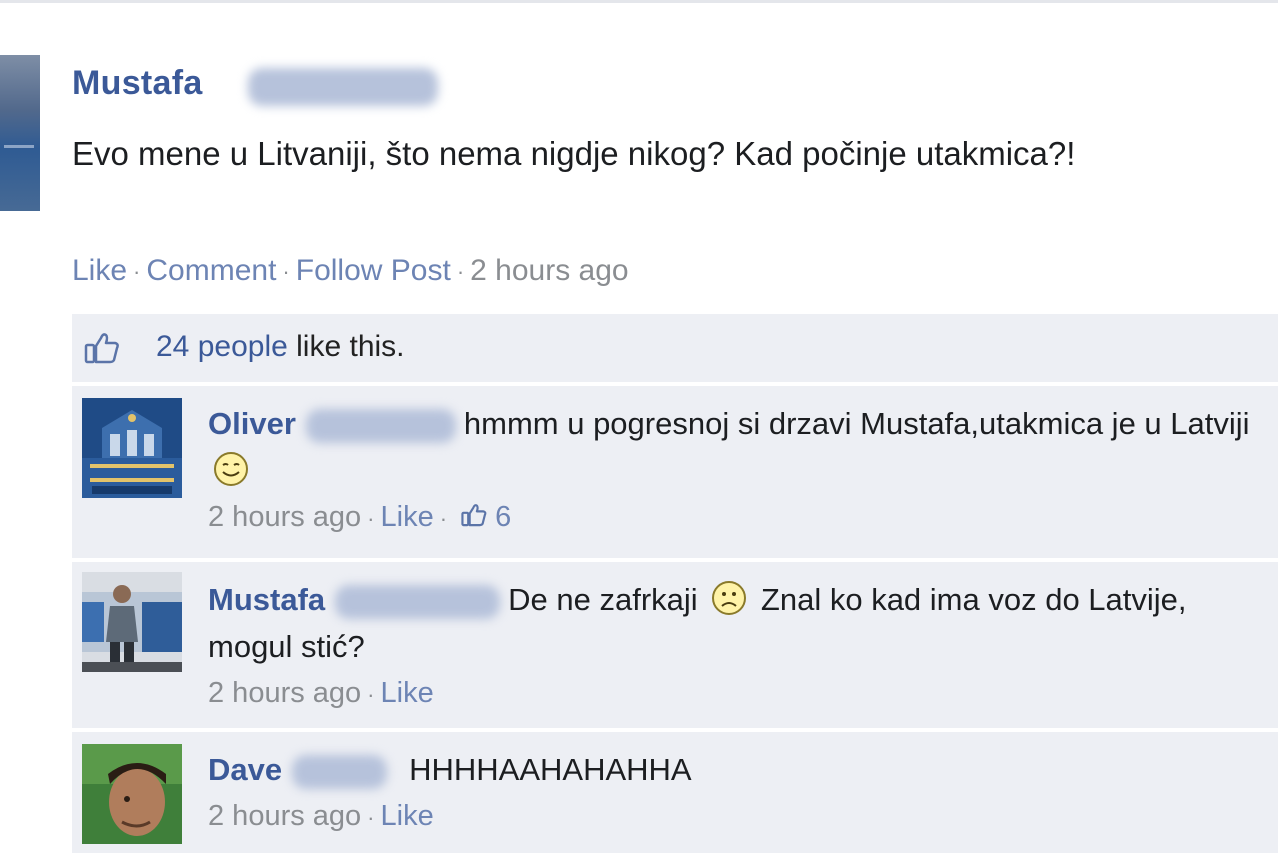 This screenshot has height=853, width=1278. What do you see at coordinates (252, 423) in the screenshot?
I see `comment-author-name: Oliver` at bounding box center [252, 423].